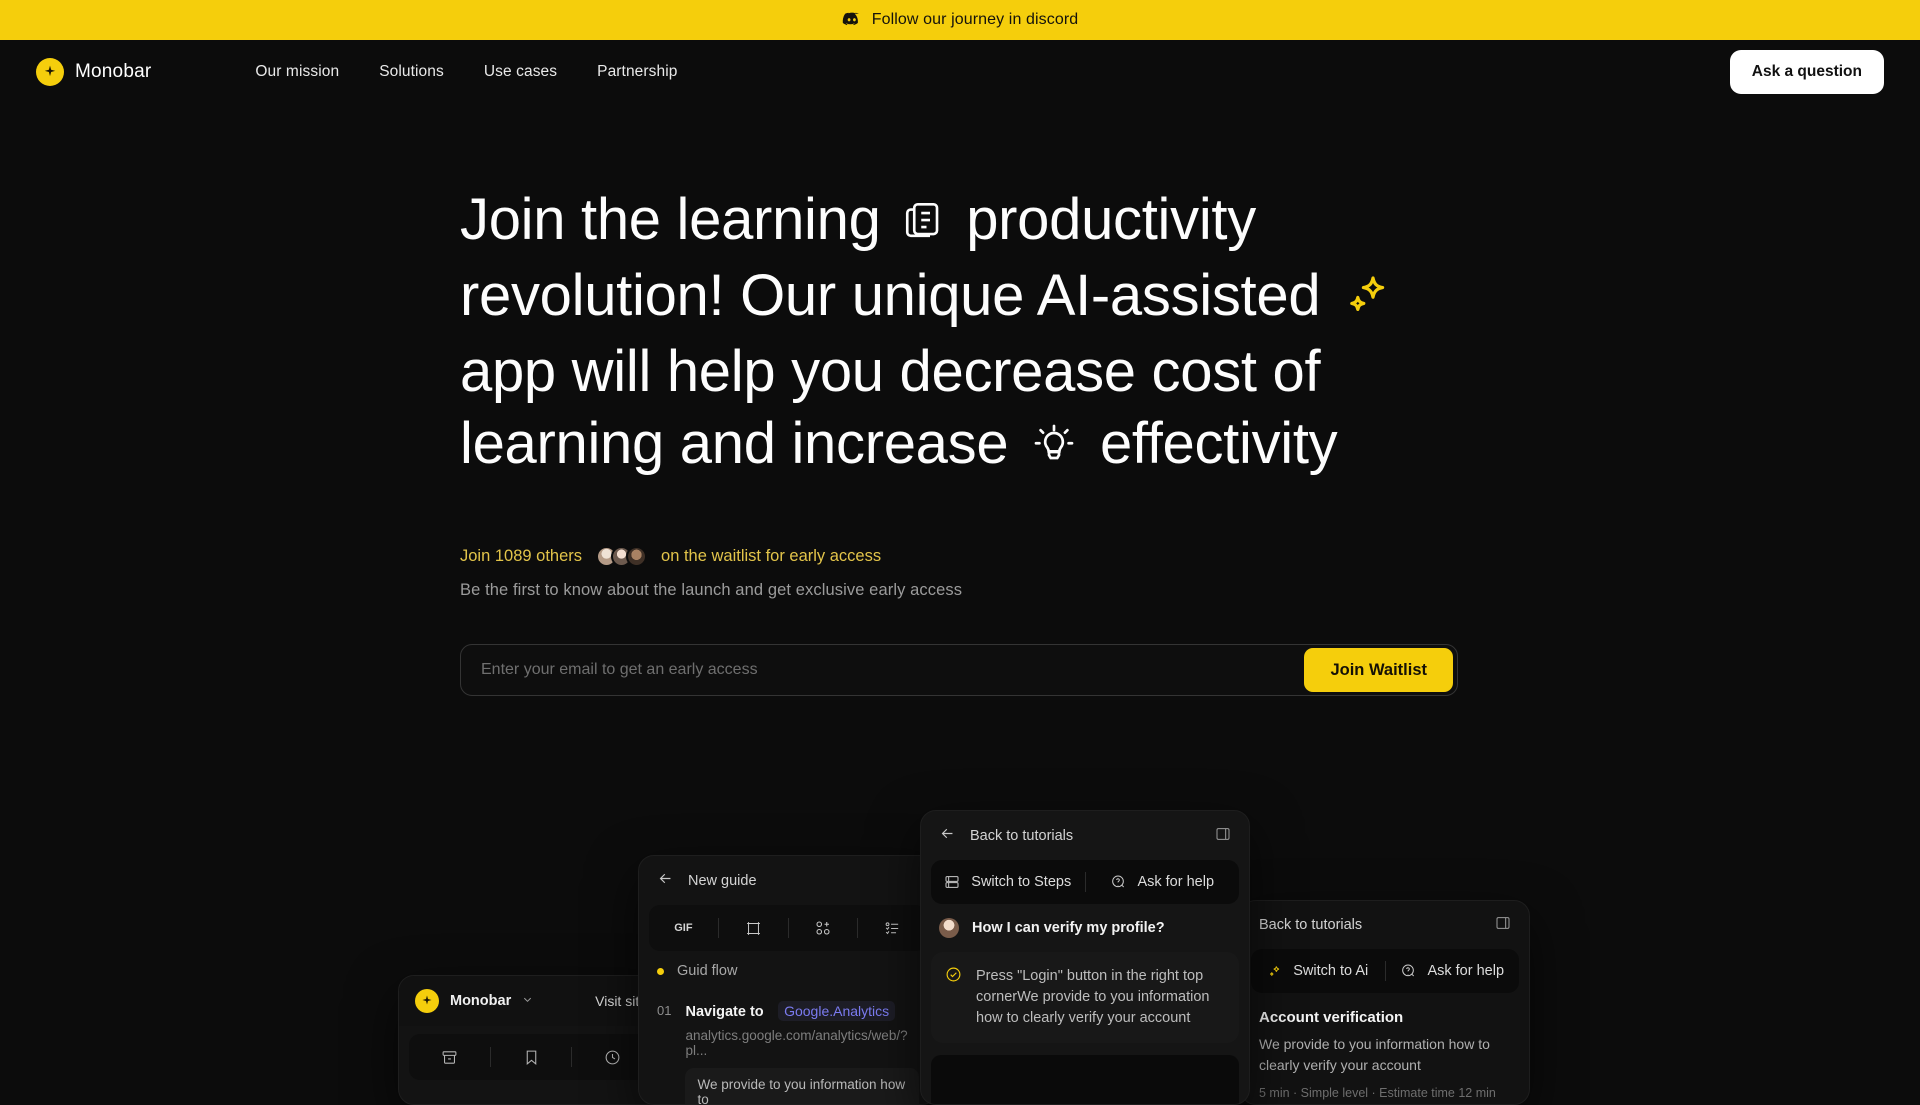 This screenshot has height=1105, width=1920. What do you see at coordinates (297, 72) in the screenshot?
I see `nav-item-our-mission: Our mission` at bounding box center [297, 72].